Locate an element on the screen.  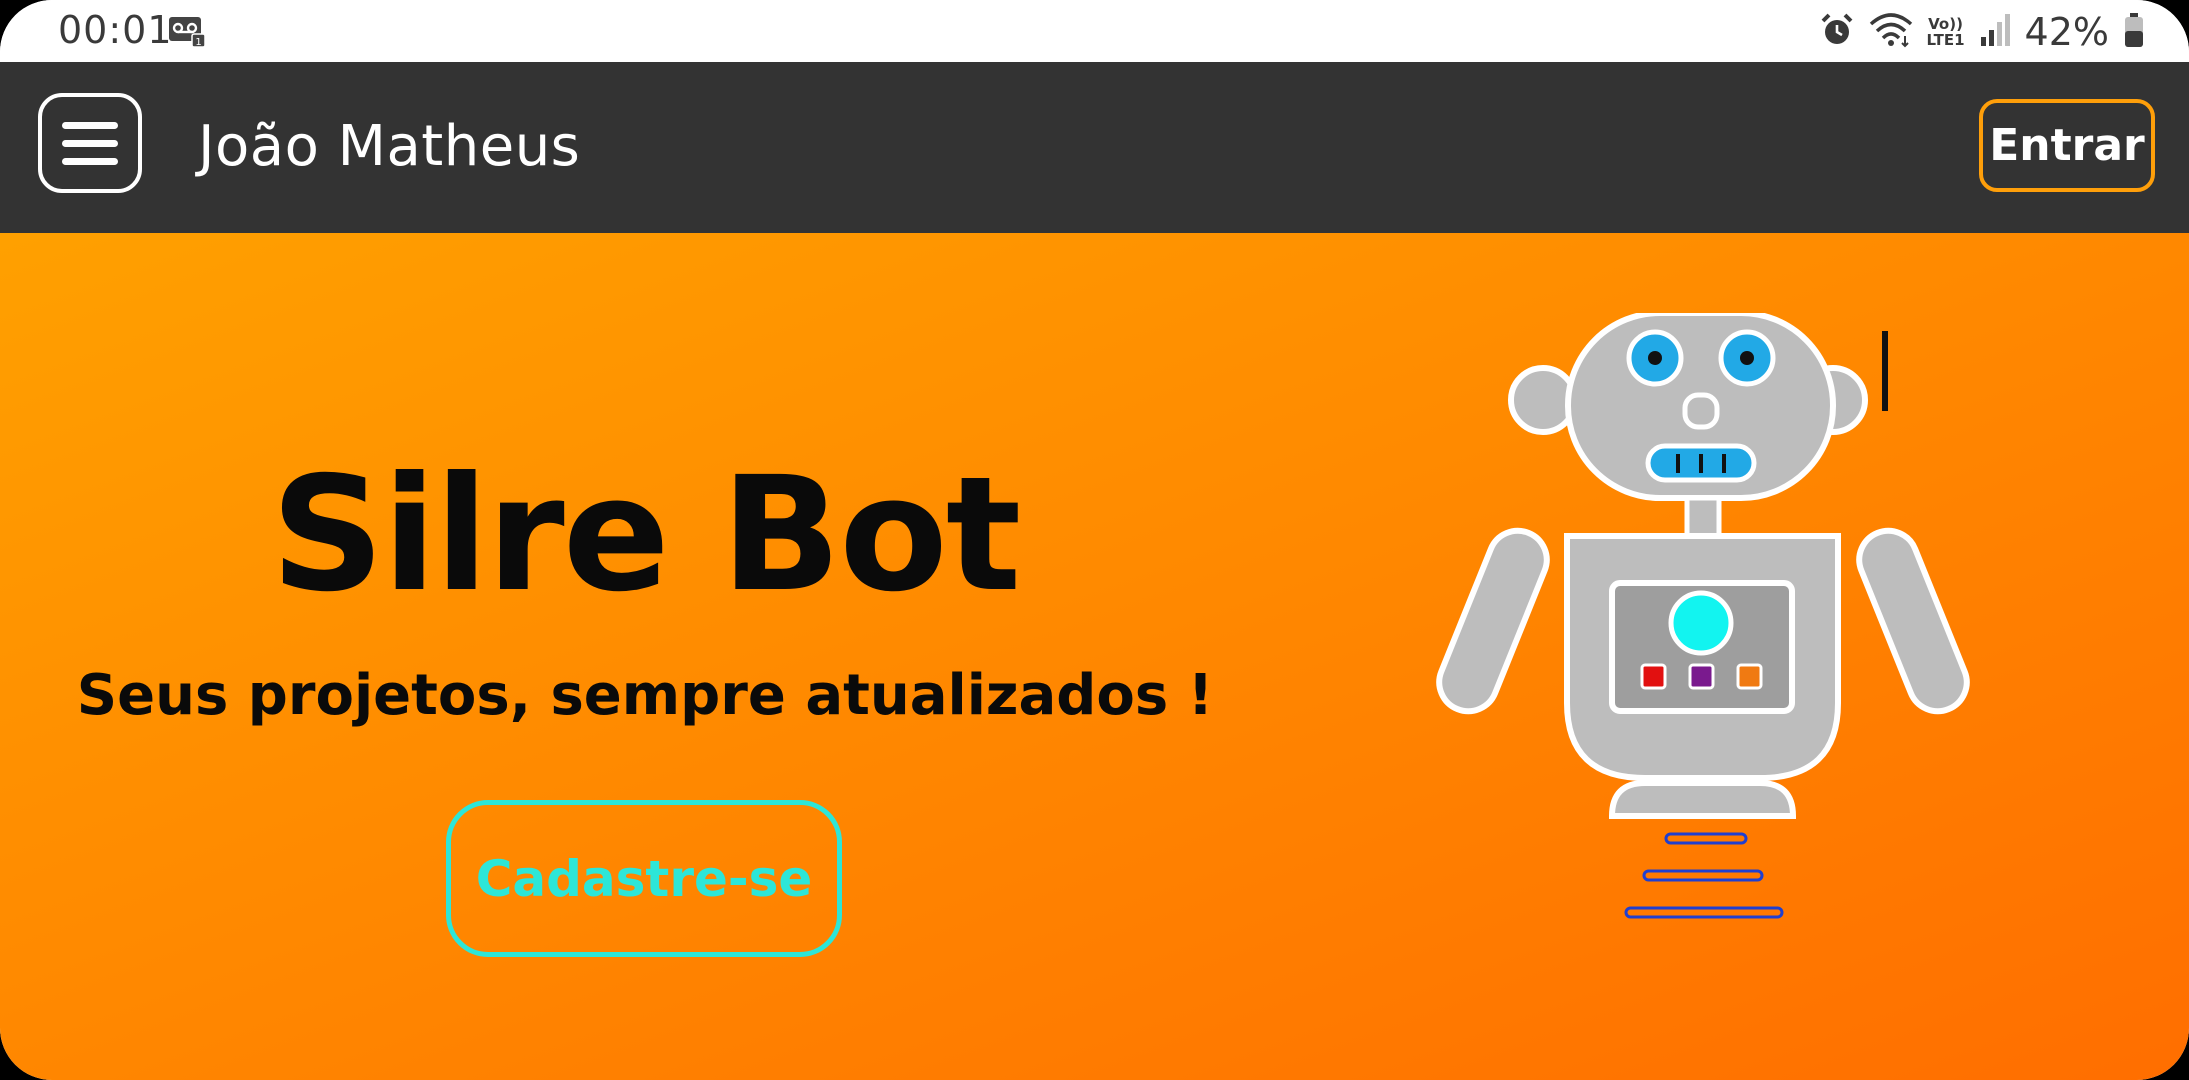
app-title: João Matheus is located at coordinates (389, 146).